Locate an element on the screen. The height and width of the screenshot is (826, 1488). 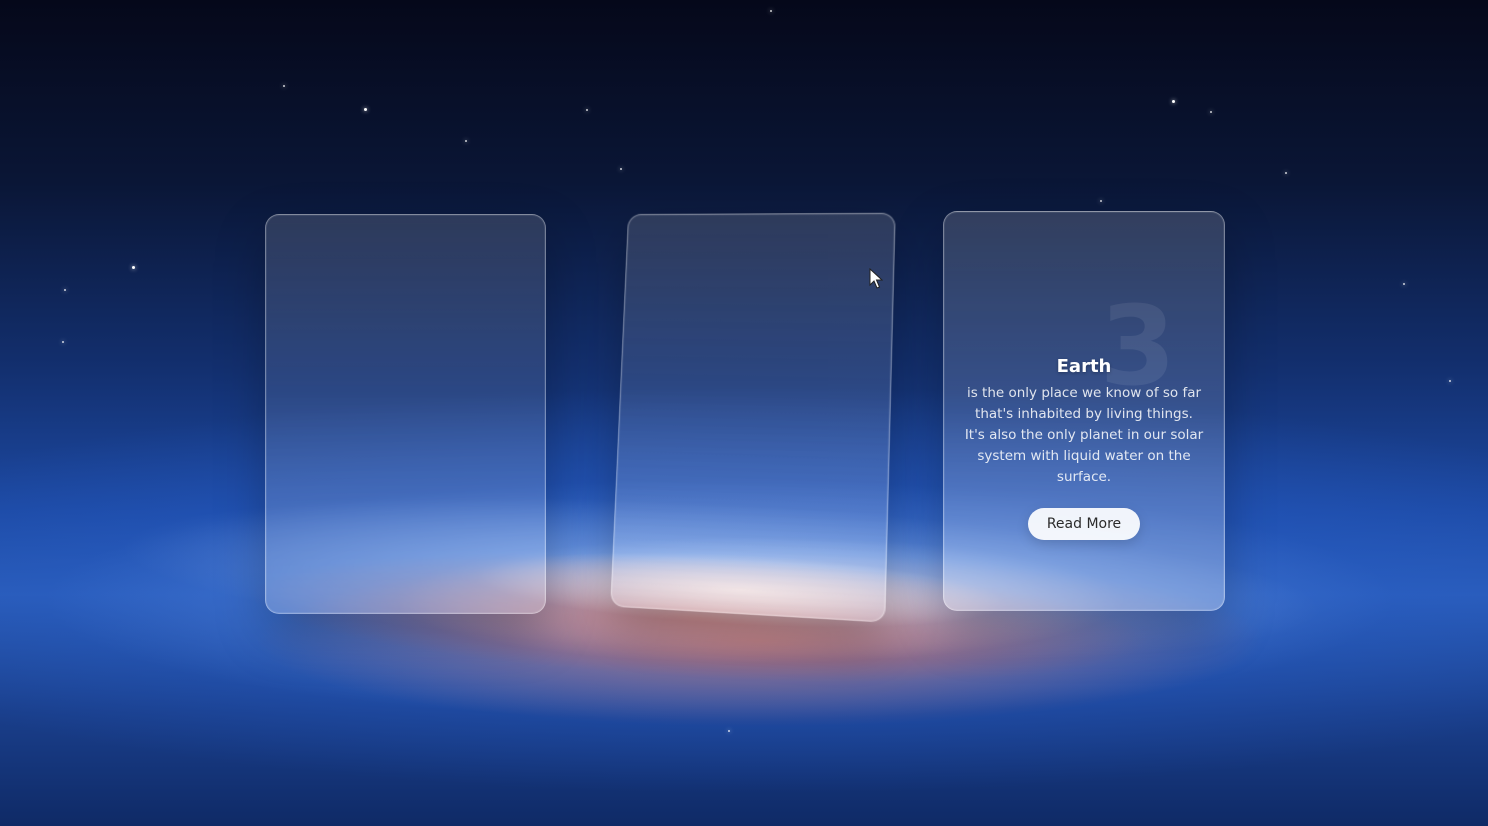
read-more-button: Read More is located at coordinates (1084, 524).